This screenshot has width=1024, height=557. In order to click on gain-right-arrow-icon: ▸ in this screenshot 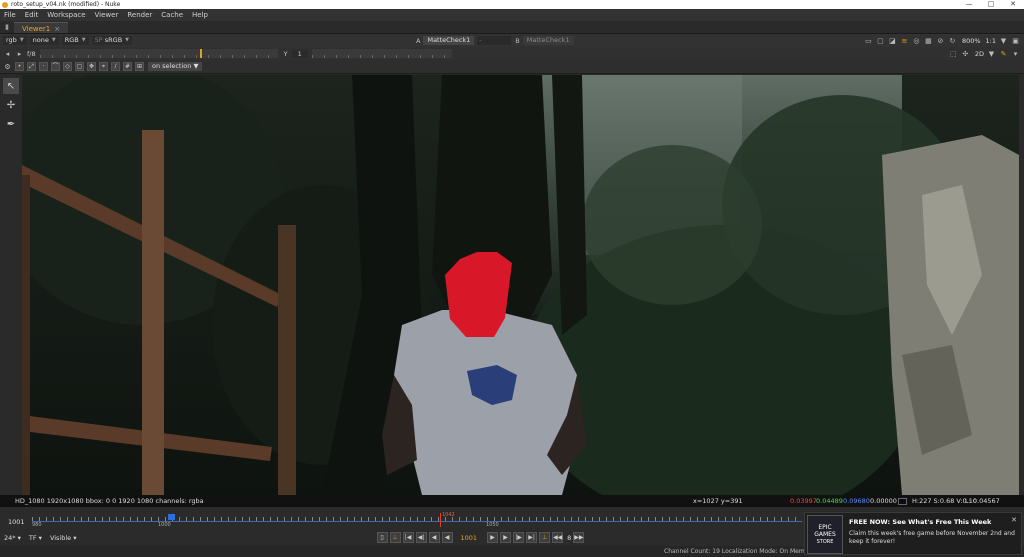, I will do `click(19, 53)`.